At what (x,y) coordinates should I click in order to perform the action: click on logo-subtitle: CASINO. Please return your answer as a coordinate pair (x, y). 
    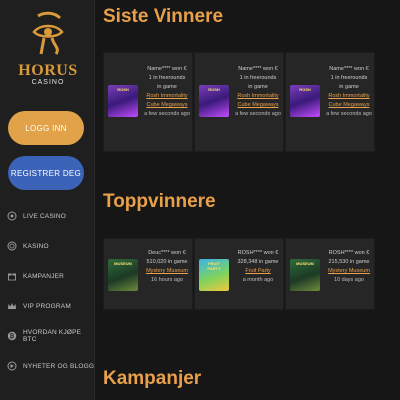
    Looking at the image, I should click on (48, 82).